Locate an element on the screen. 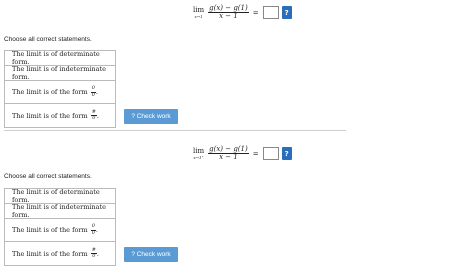  lim-subscript: x→1⁺ is located at coordinates (198, 157).